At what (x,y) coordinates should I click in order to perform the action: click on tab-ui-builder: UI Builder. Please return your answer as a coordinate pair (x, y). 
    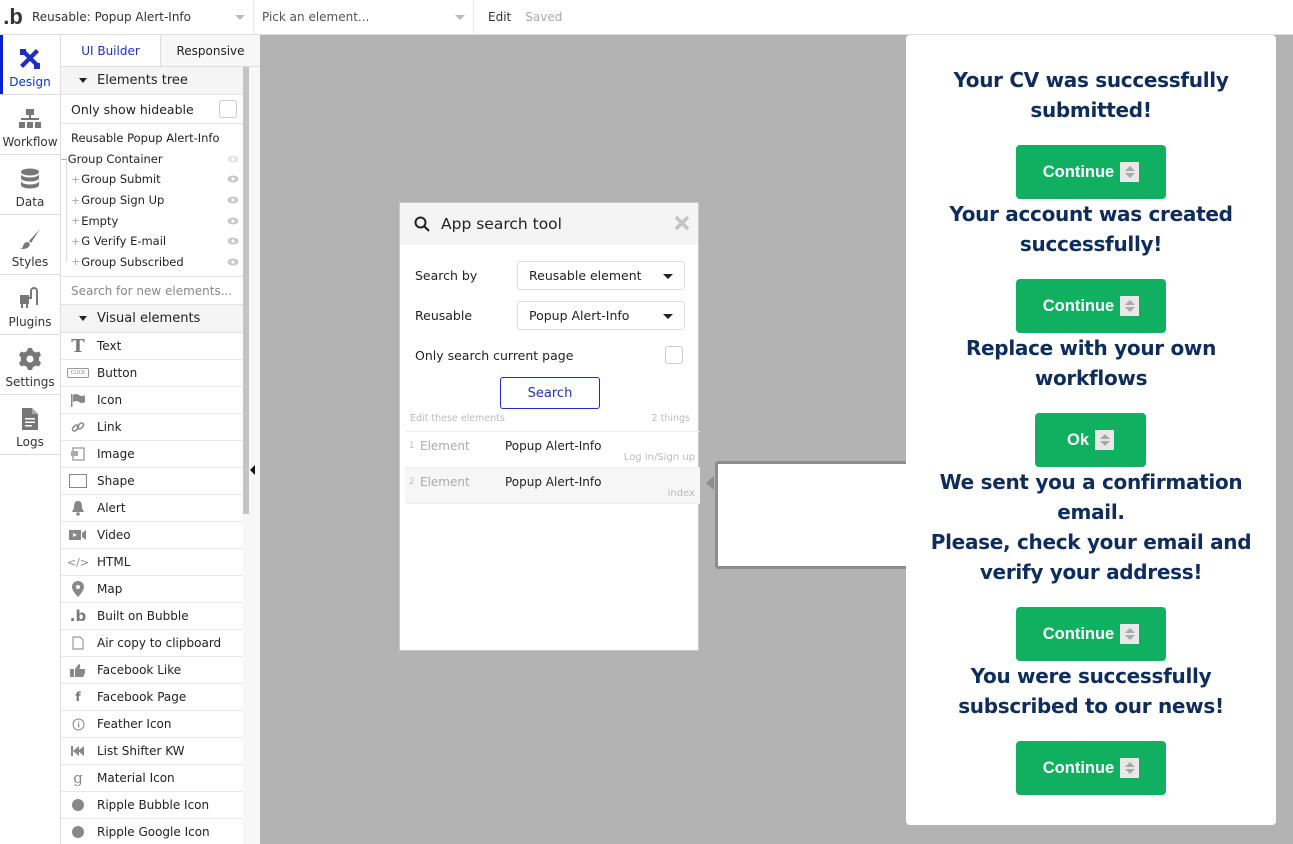
    Looking at the image, I should click on (111, 50).